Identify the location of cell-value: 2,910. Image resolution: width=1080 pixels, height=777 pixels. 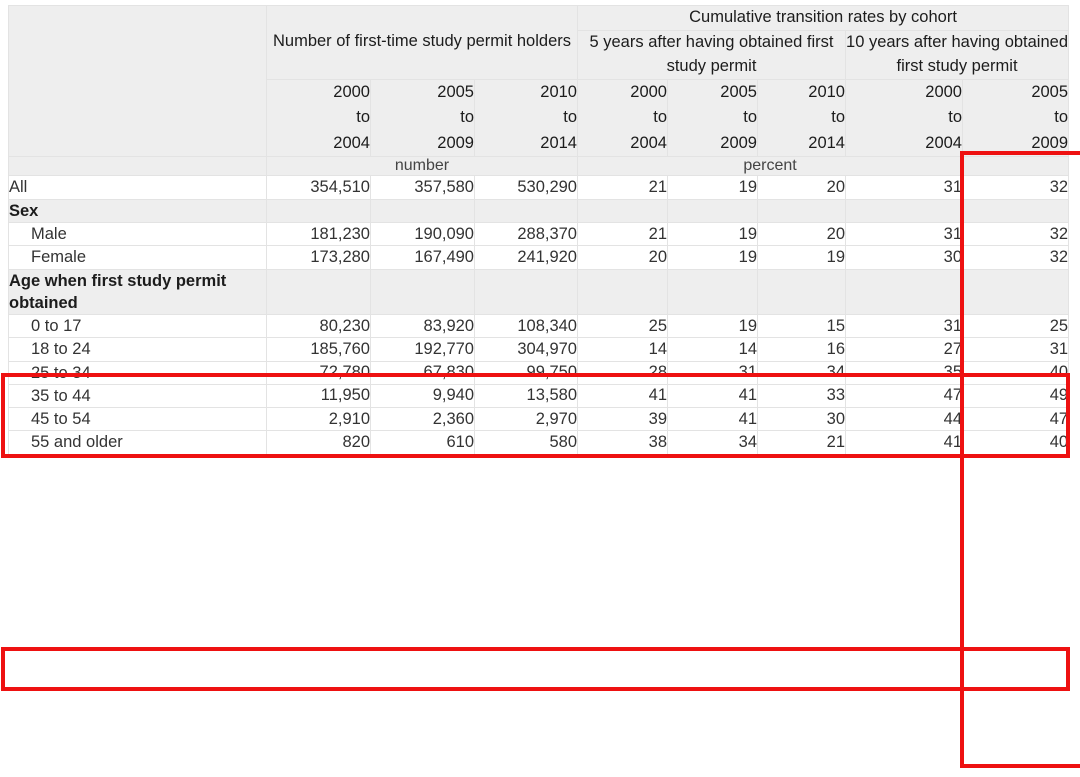
(318, 419).